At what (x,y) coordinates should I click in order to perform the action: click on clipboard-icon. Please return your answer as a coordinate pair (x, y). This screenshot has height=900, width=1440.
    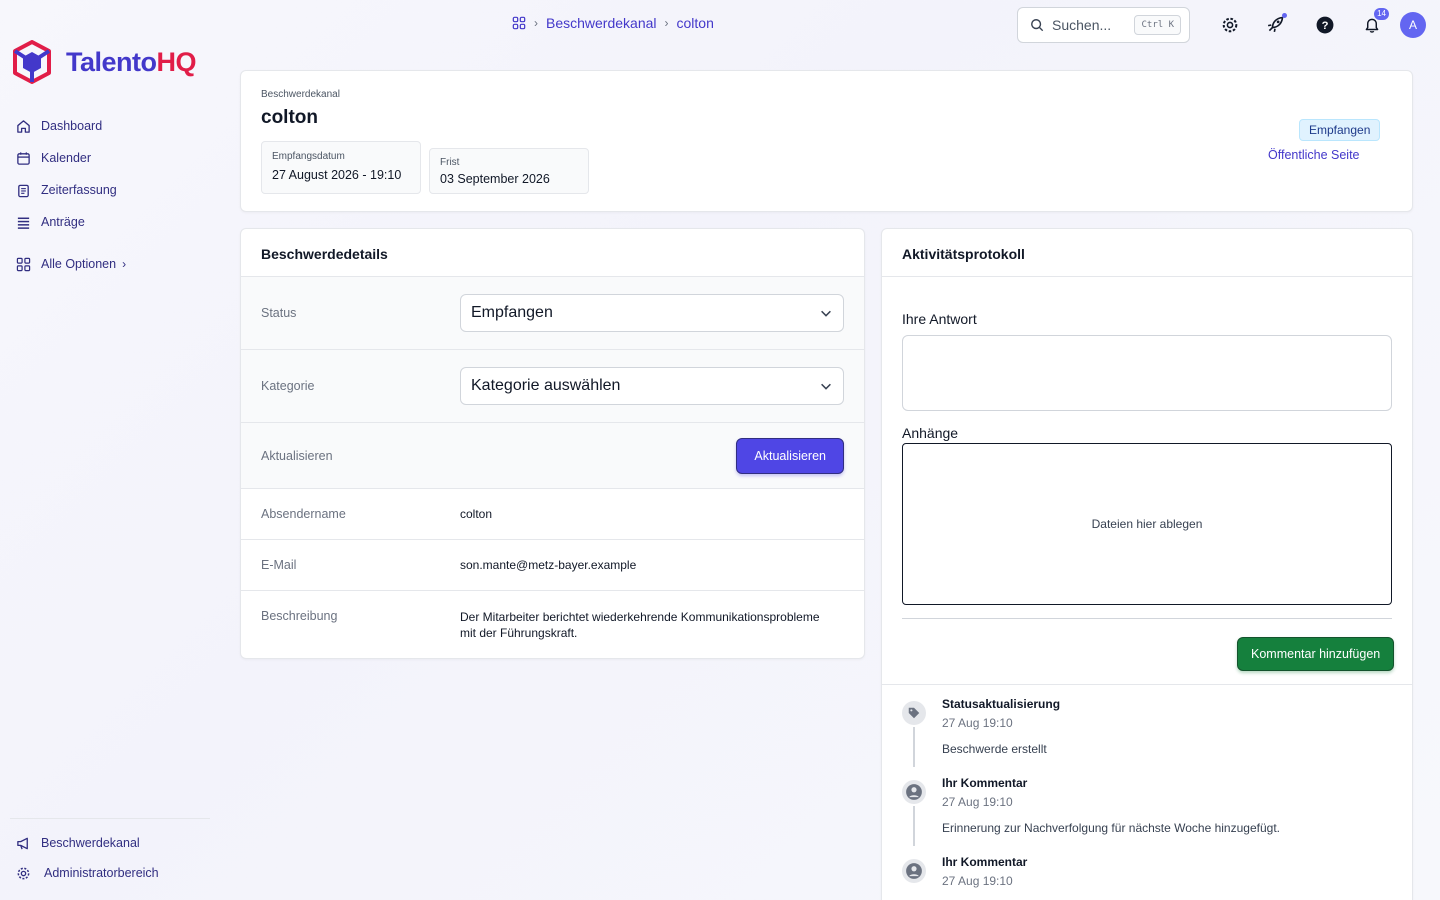
    Looking at the image, I should click on (23, 190).